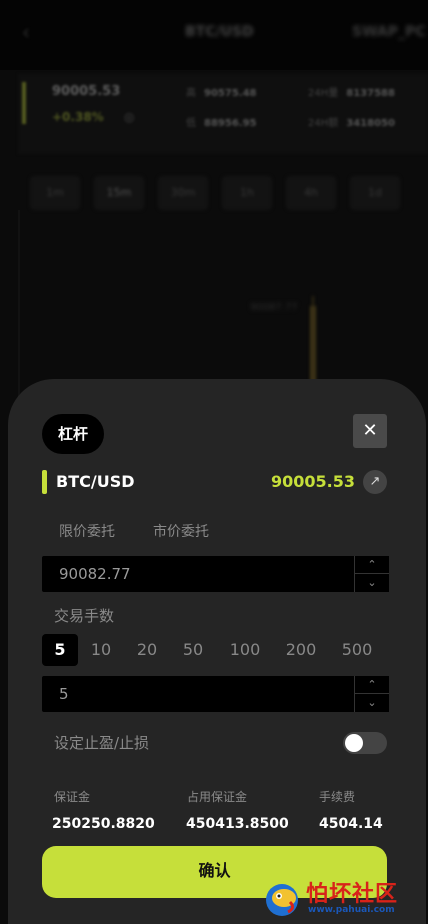 The image size is (428, 924). What do you see at coordinates (73, 434) in the screenshot?
I see `leverage-tag: 杠杆` at bounding box center [73, 434].